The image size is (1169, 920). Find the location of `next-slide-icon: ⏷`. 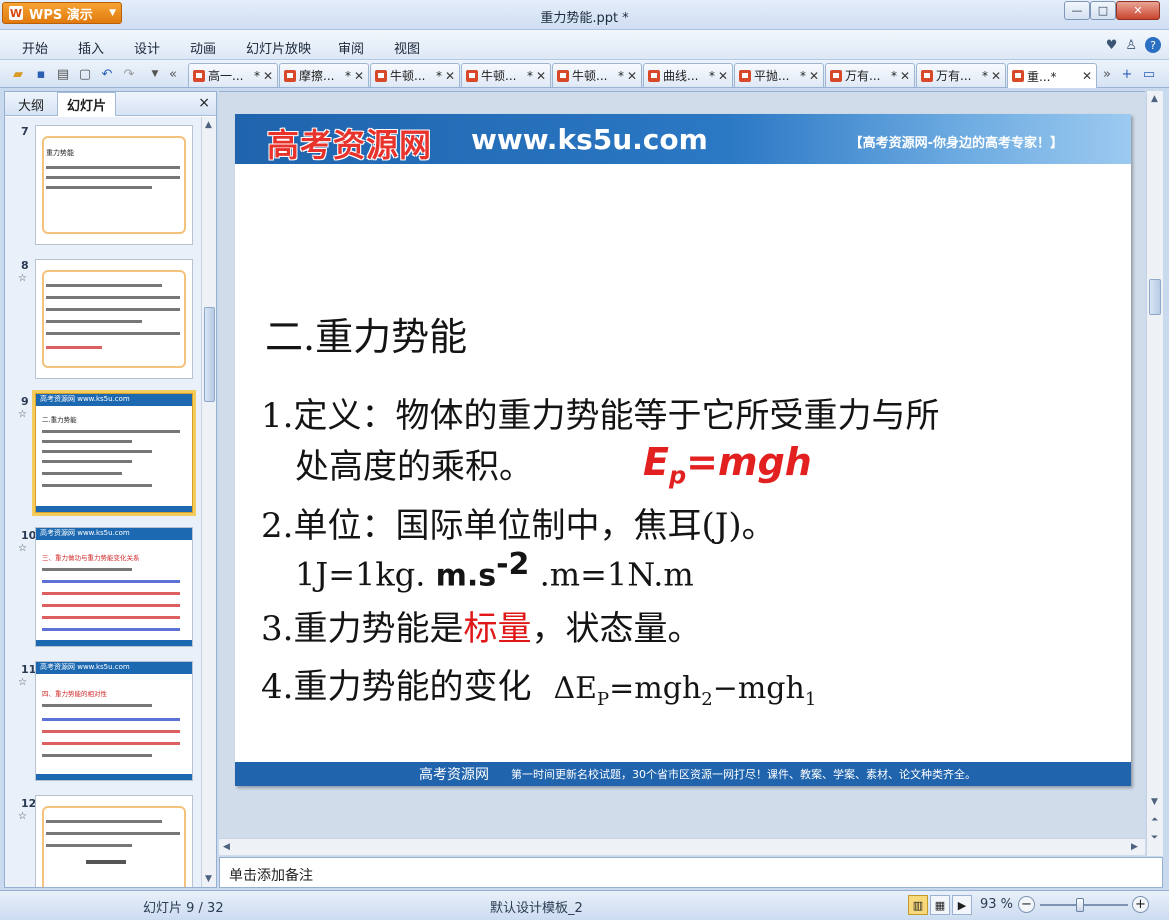

next-slide-icon: ⏷ is located at coordinates (1154, 838).